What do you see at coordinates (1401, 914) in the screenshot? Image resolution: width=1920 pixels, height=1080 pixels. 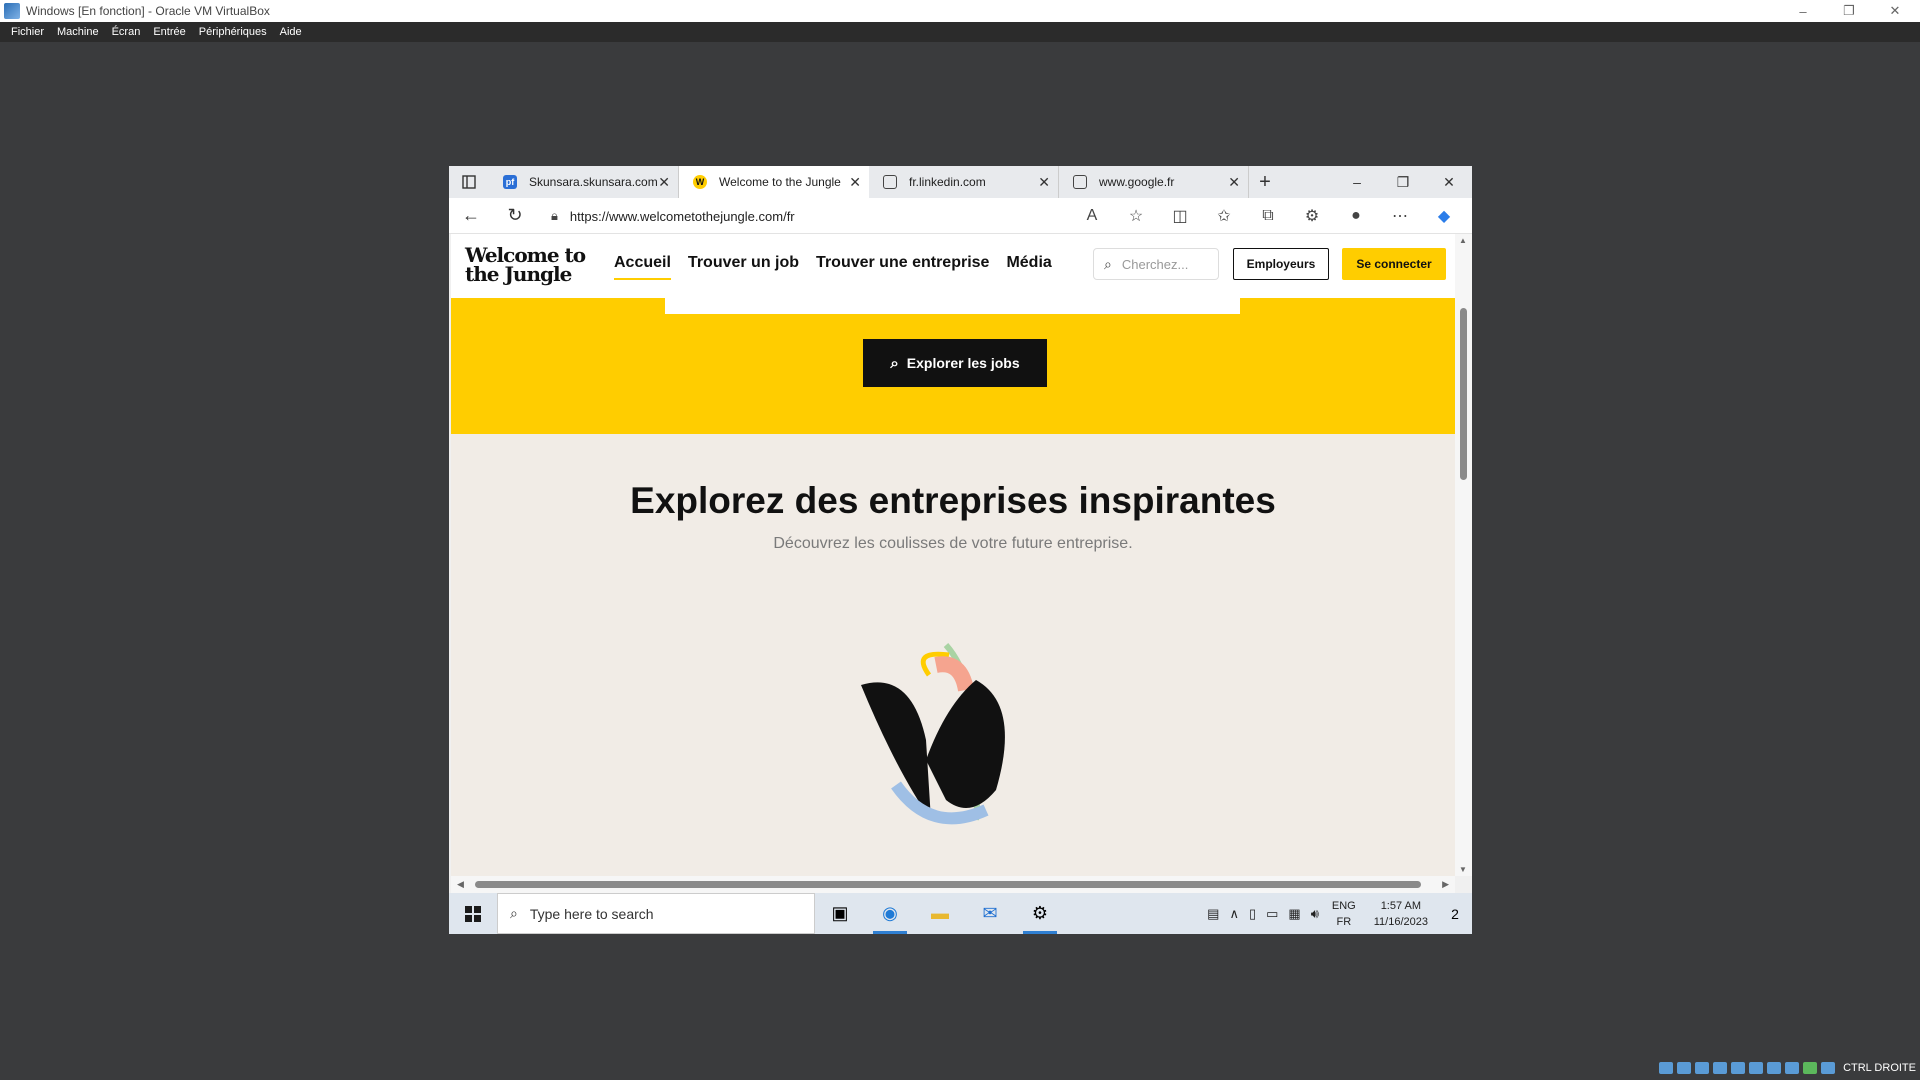 I see `taskbar-clock: 1:57 AM 11/16/2023` at bounding box center [1401, 914].